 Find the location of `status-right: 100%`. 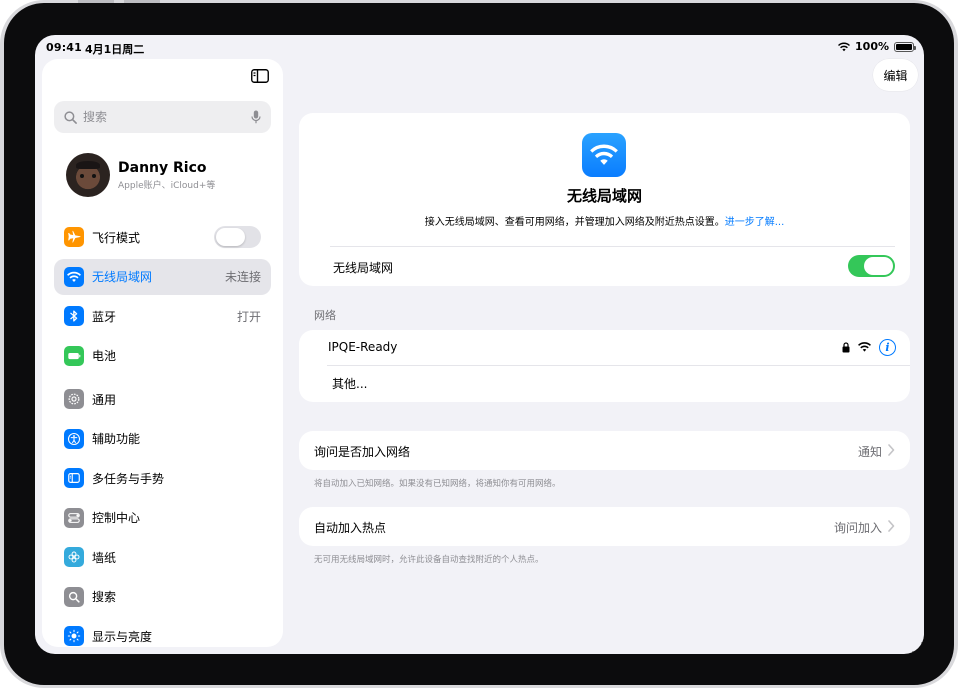

status-right: 100% is located at coordinates (877, 46).